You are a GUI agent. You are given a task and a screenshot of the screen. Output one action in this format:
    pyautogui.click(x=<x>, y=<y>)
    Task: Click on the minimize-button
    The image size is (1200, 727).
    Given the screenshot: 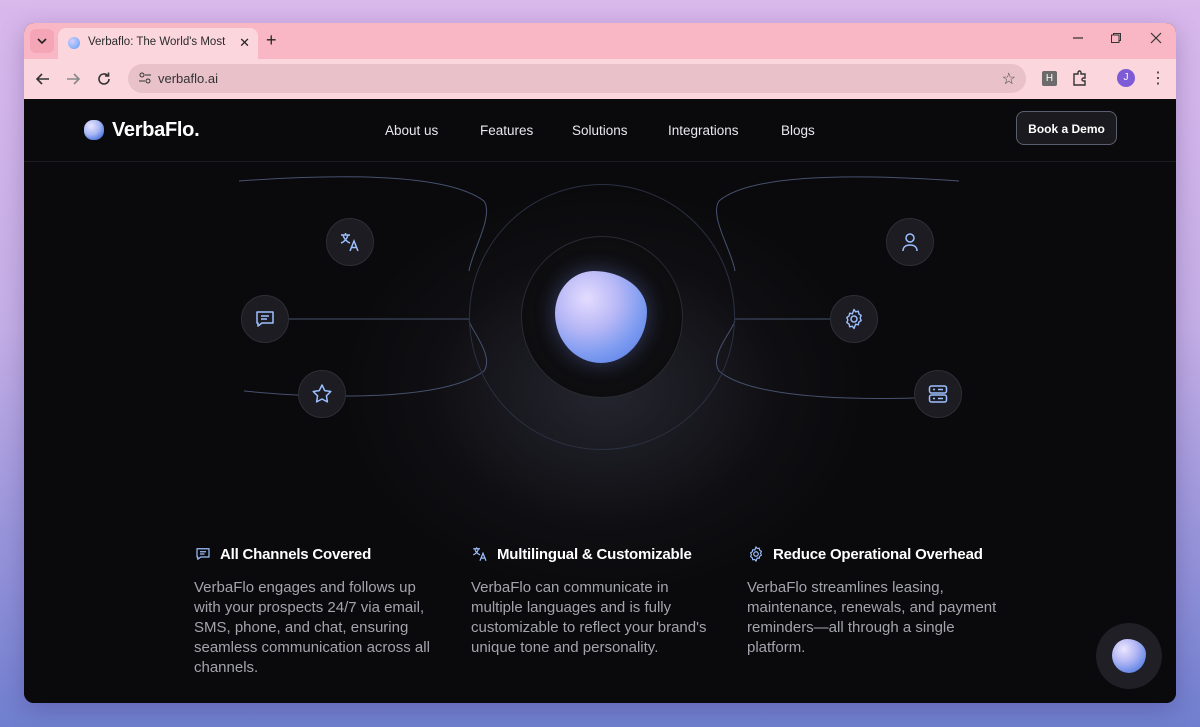 What is the action you would take?
    pyautogui.click(x=1078, y=39)
    